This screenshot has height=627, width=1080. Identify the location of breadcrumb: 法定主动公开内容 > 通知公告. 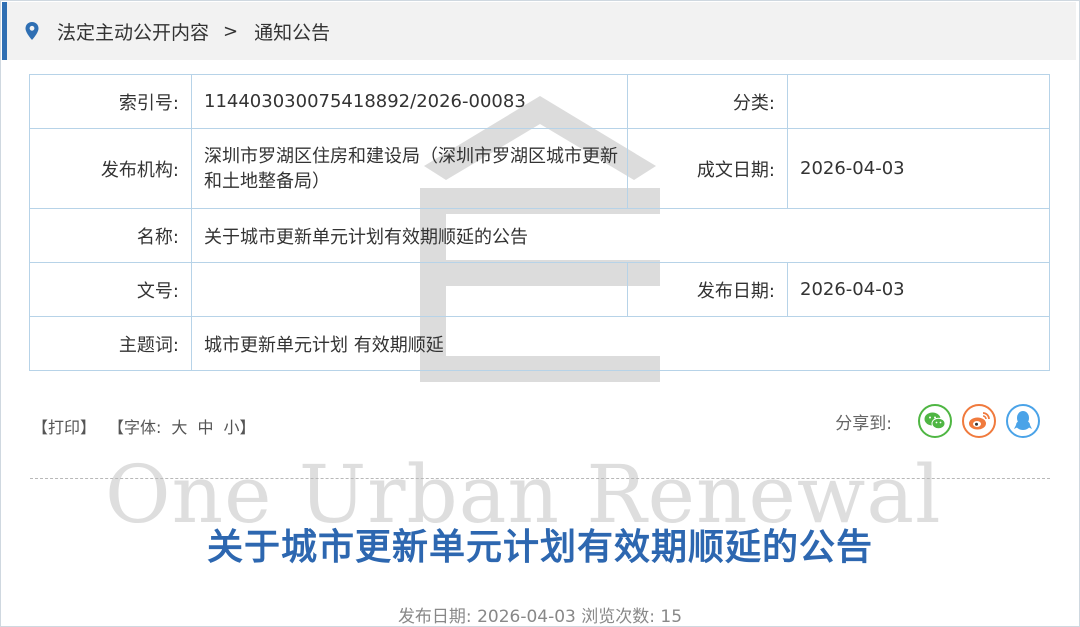
(539, 31).